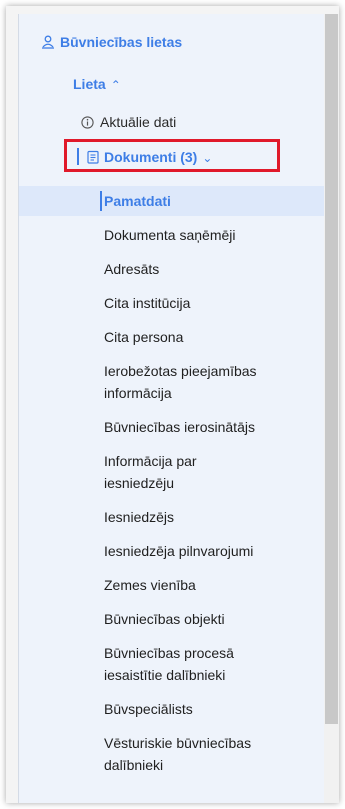 The image size is (345, 809). Describe the element at coordinates (139, 517) in the screenshot. I see `section-item-label: Iesniedzējs` at that location.